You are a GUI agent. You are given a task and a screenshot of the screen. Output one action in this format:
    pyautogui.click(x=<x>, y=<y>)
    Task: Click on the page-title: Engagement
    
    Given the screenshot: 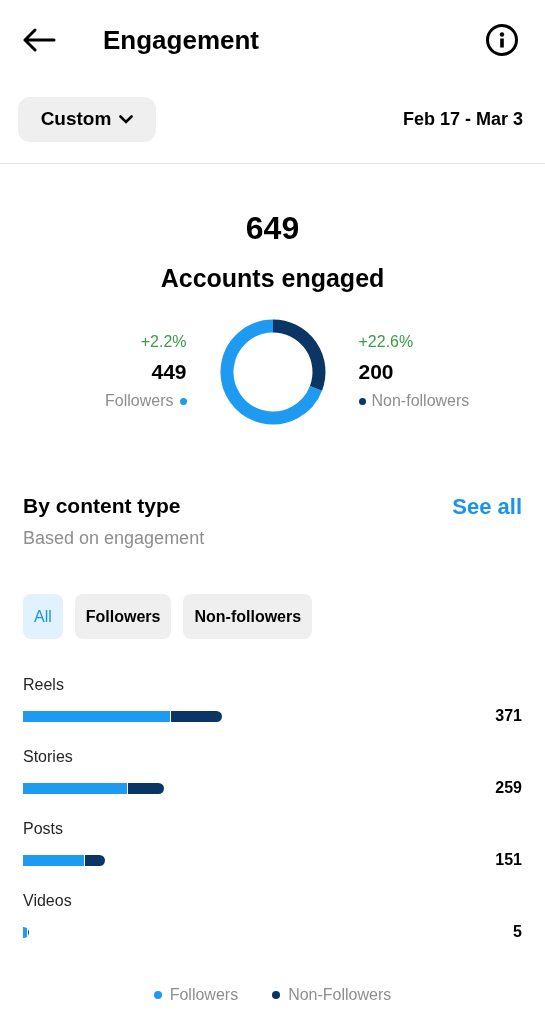 What is the action you would take?
    pyautogui.click(x=181, y=40)
    